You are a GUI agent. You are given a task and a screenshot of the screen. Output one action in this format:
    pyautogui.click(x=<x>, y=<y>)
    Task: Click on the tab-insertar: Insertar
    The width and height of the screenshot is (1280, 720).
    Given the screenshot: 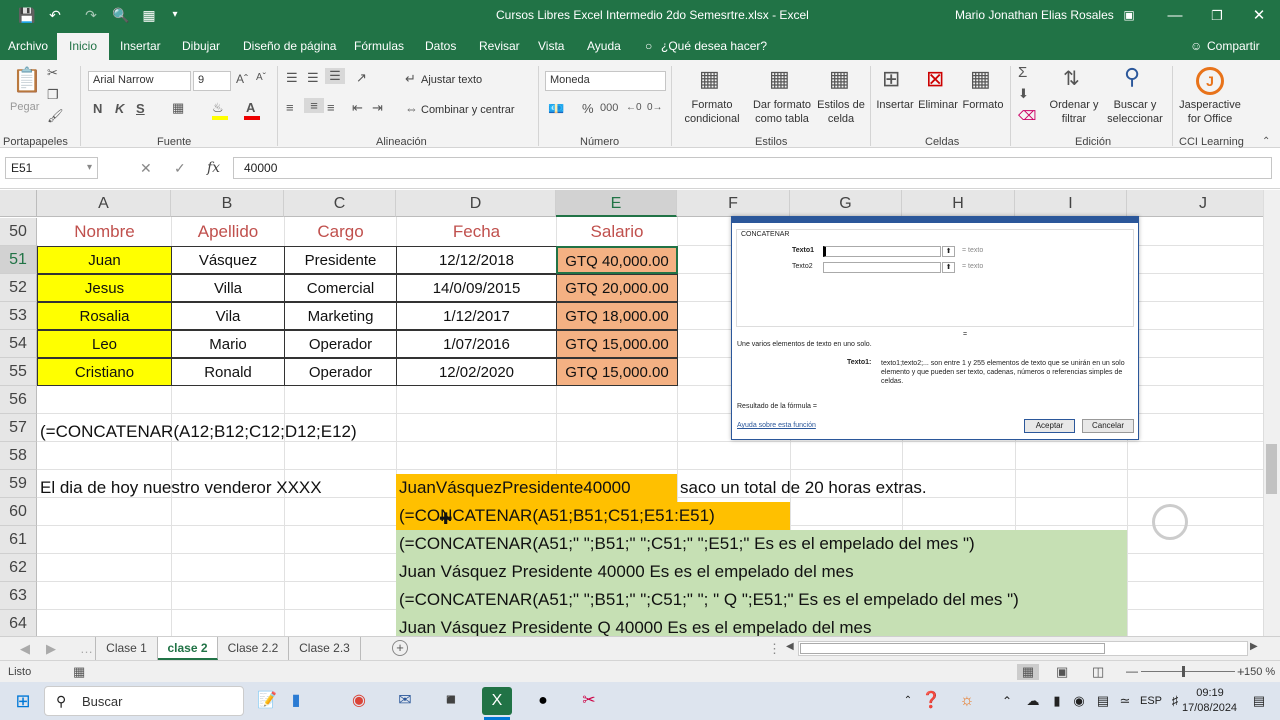 What is the action you would take?
    pyautogui.click(x=140, y=46)
    